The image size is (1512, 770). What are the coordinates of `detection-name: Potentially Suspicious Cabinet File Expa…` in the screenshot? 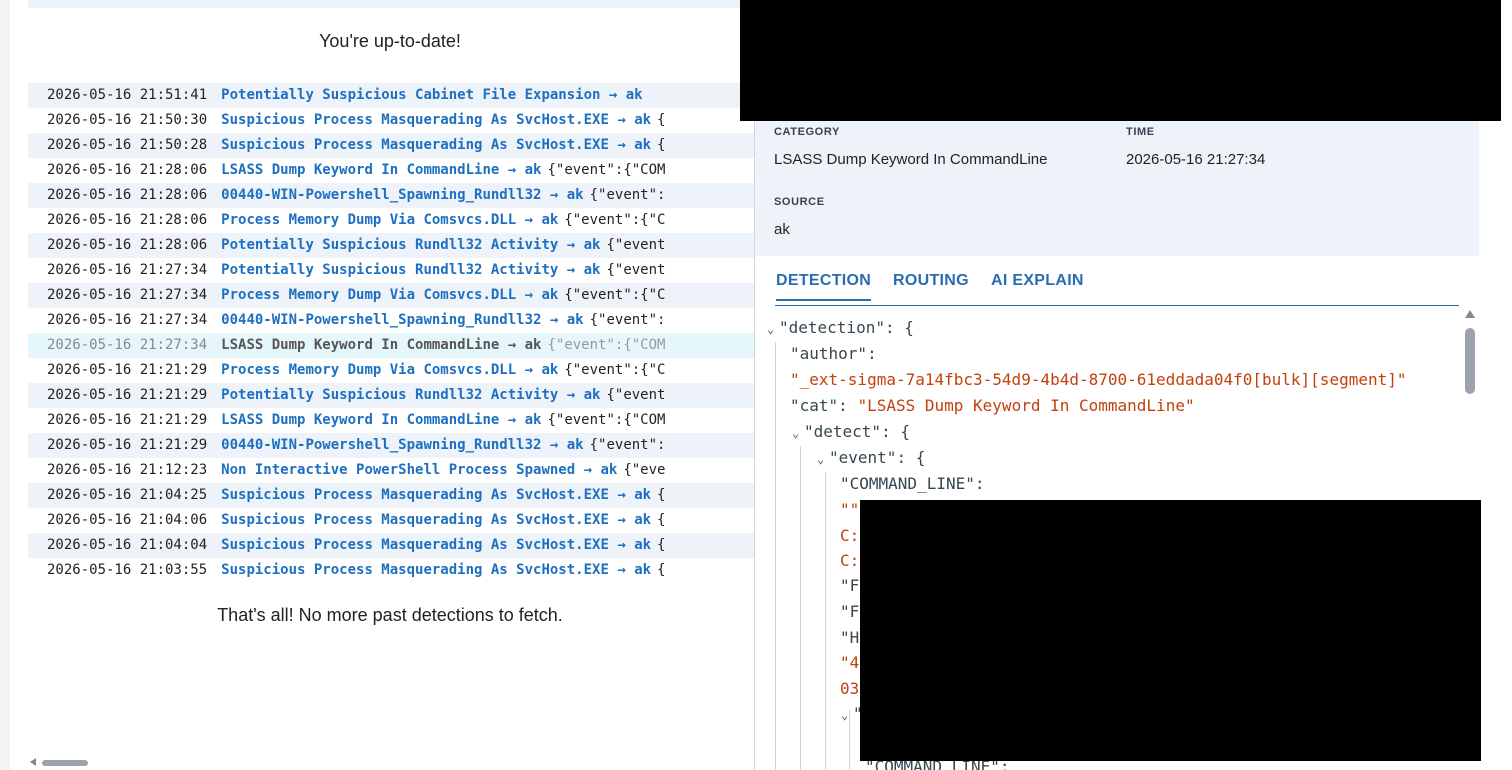 It's located at (410, 95).